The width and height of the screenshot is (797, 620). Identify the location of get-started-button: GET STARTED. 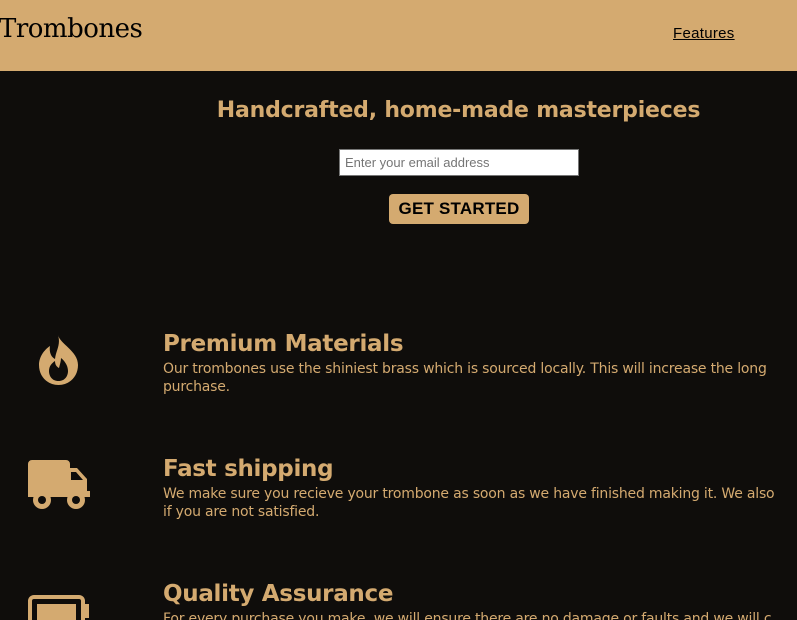
(459, 209).